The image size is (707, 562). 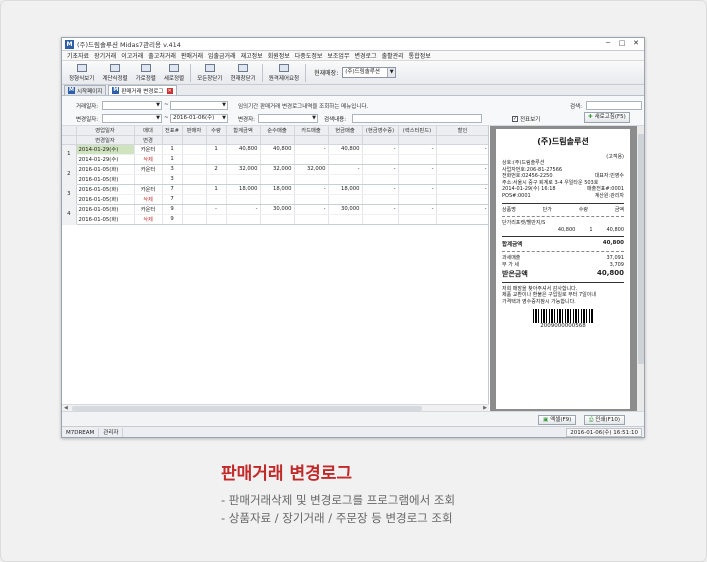 What do you see at coordinates (172, 149) in the screenshot?
I see `slip-cell: 1` at bounding box center [172, 149].